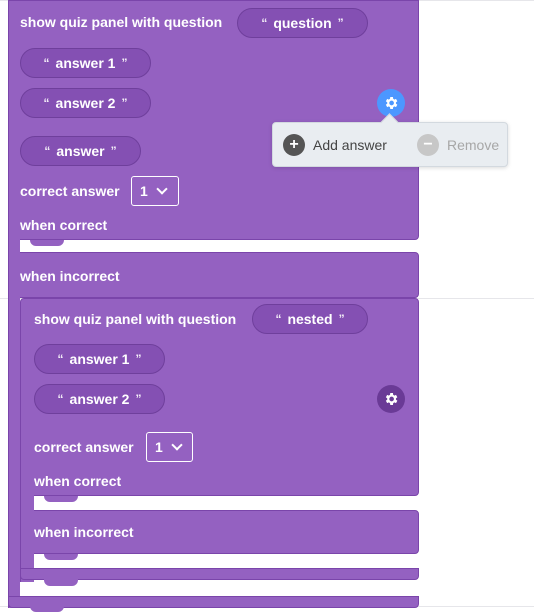 The width and height of the screenshot is (534, 613). What do you see at coordinates (294, 145) in the screenshot?
I see `plus-icon: +` at bounding box center [294, 145].